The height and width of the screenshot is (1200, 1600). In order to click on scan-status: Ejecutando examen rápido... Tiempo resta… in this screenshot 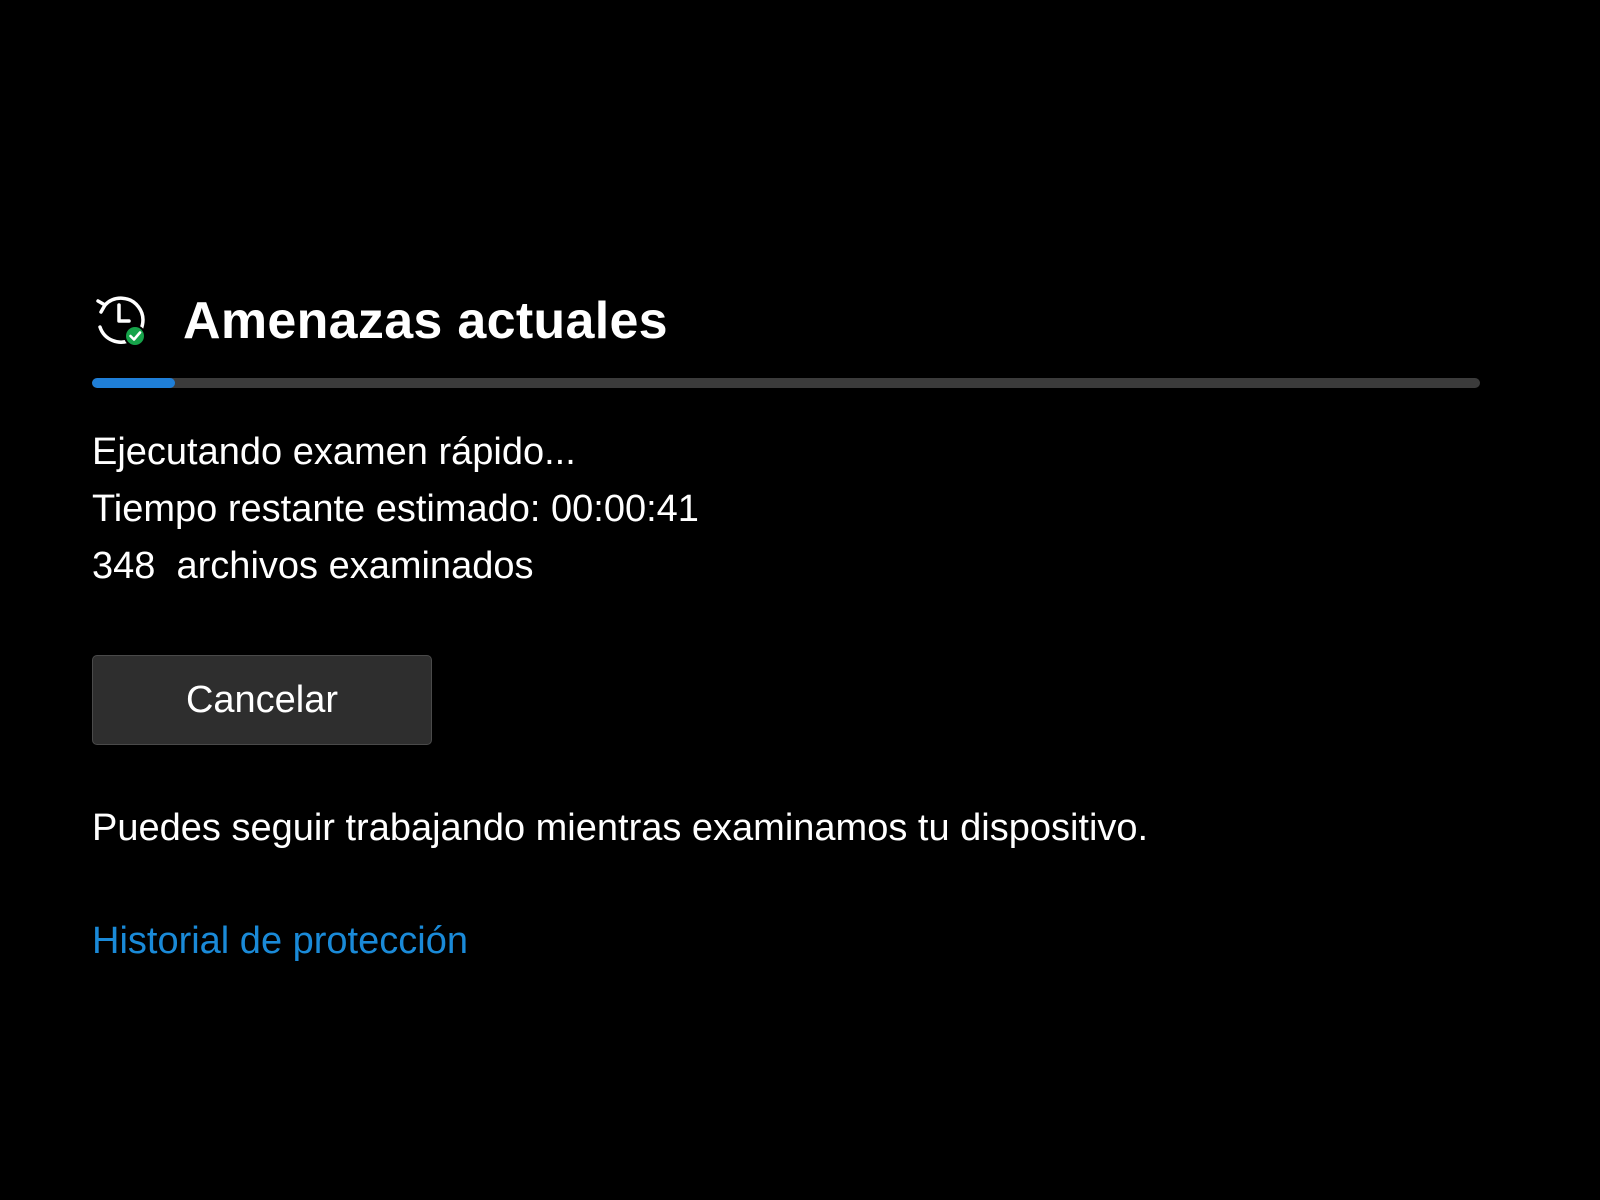, I will do `click(787, 509)`.